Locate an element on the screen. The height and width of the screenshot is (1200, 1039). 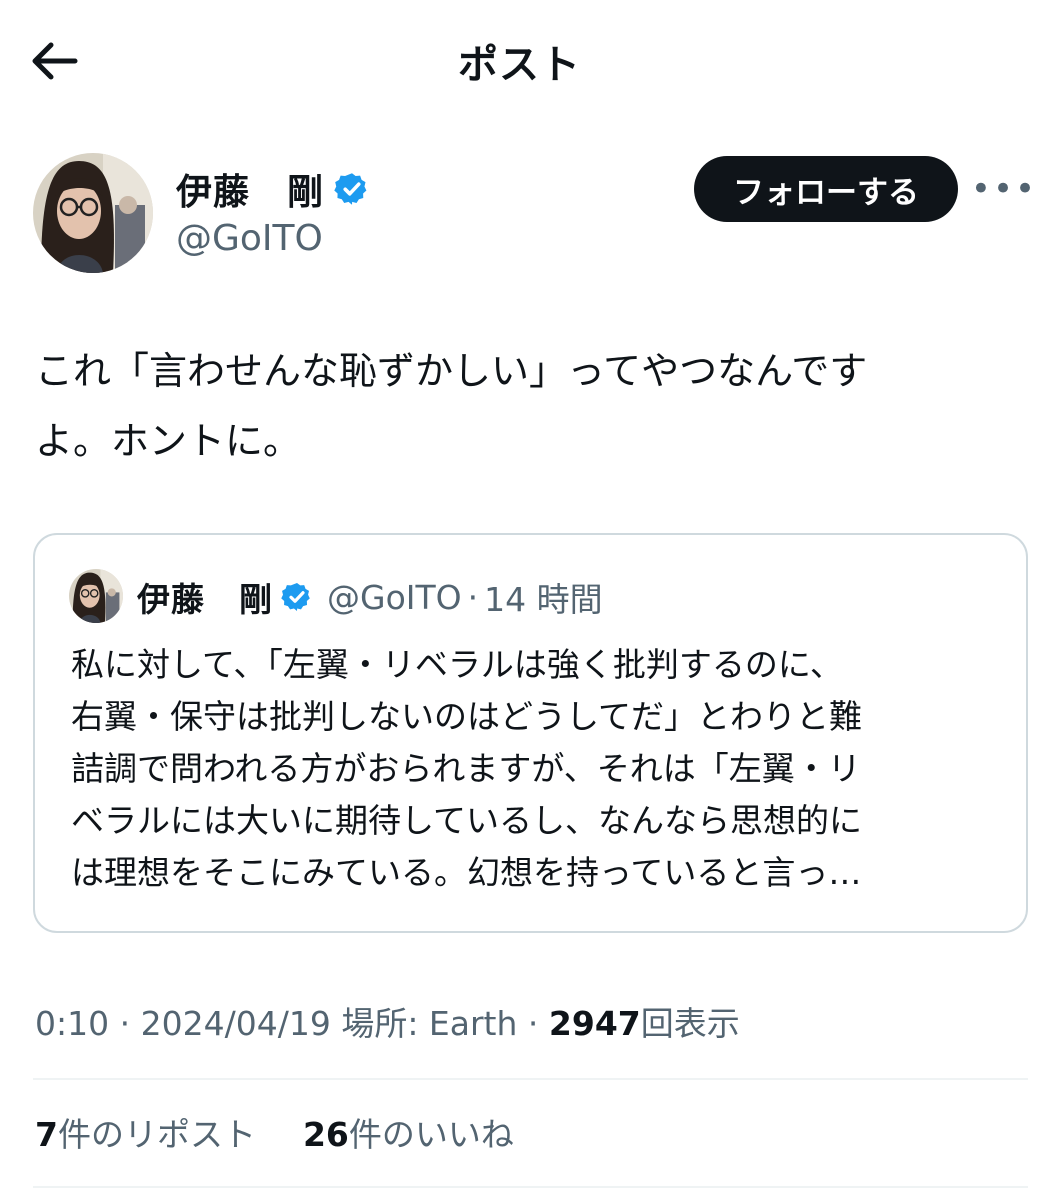
follow-button: フォローする is located at coordinates (826, 189).